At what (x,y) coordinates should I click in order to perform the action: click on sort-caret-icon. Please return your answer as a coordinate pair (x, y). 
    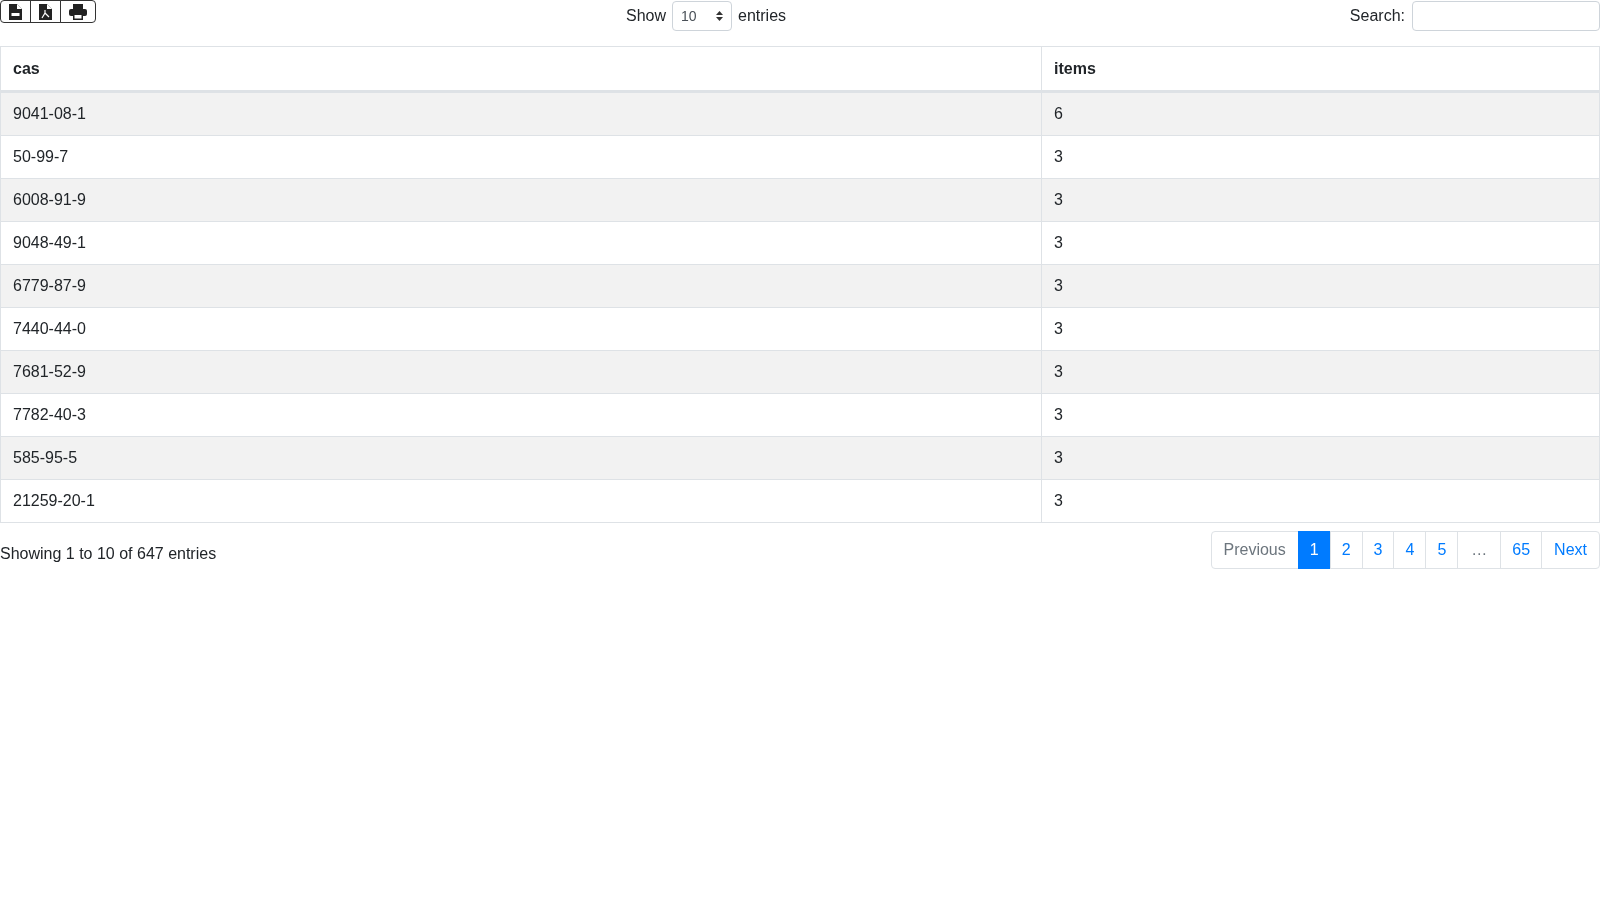
    Looking at the image, I should click on (720, 16).